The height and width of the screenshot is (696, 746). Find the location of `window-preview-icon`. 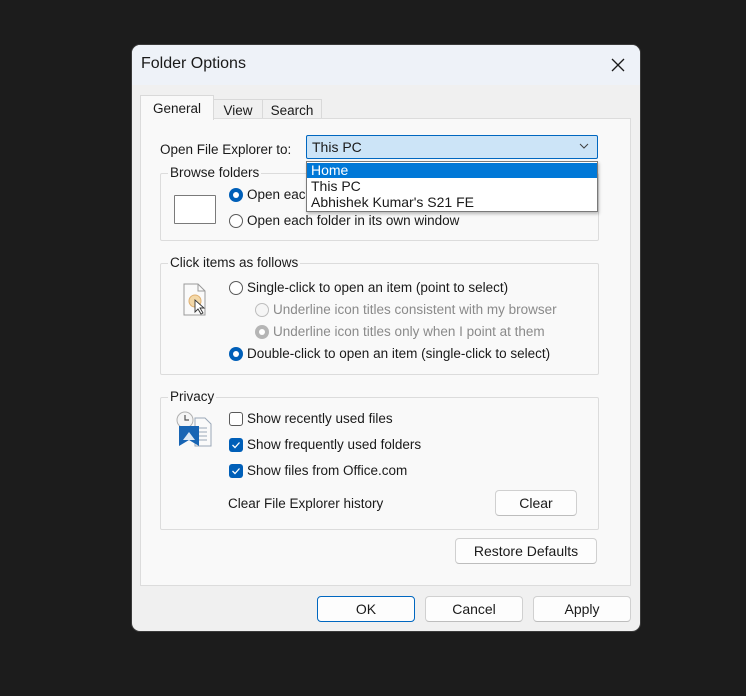

window-preview-icon is located at coordinates (195, 209).